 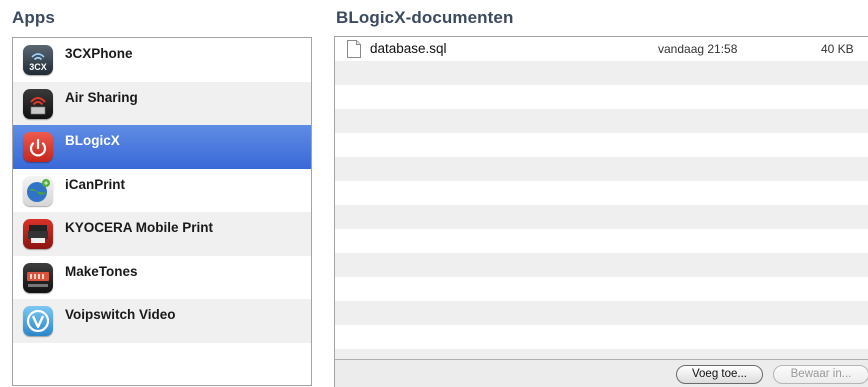 I want to click on voipswitch-video-app-icon, so click(x=38, y=321).